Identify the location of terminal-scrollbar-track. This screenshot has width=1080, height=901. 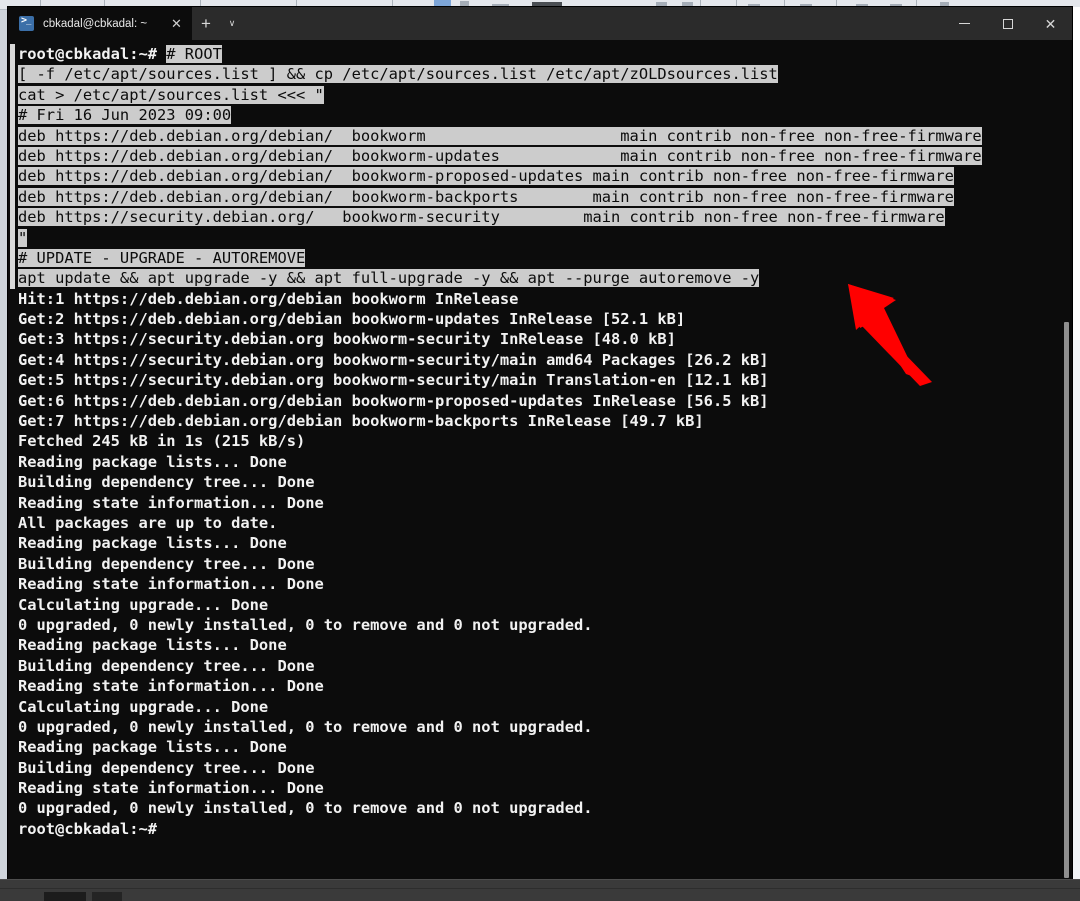
(1066, 461).